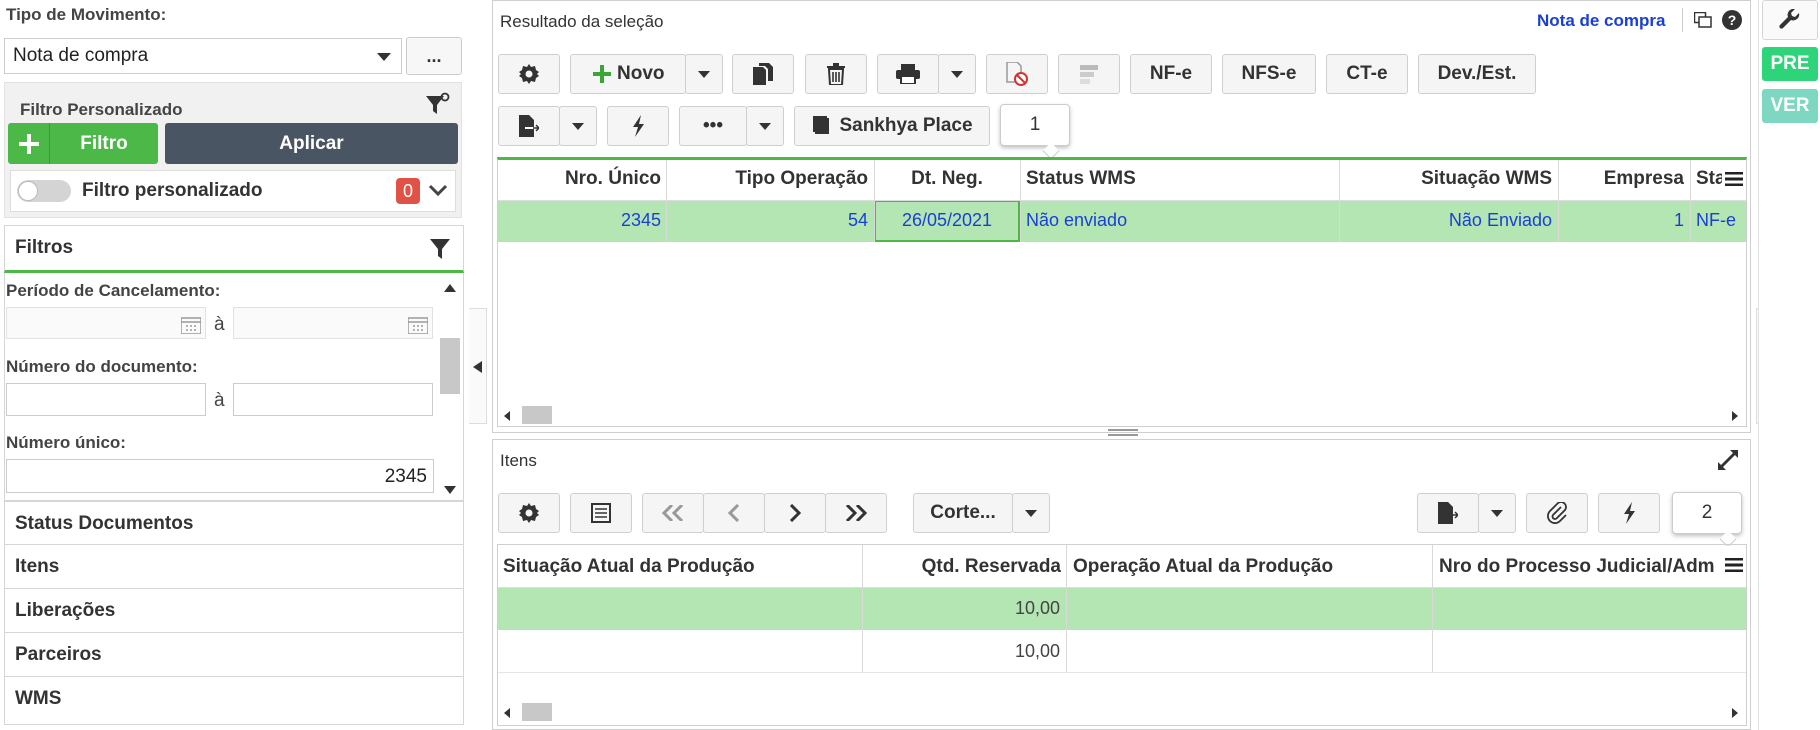  Describe the element at coordinates (478, 366) in the screenshot. I see `collapse-left-handle` at that location.